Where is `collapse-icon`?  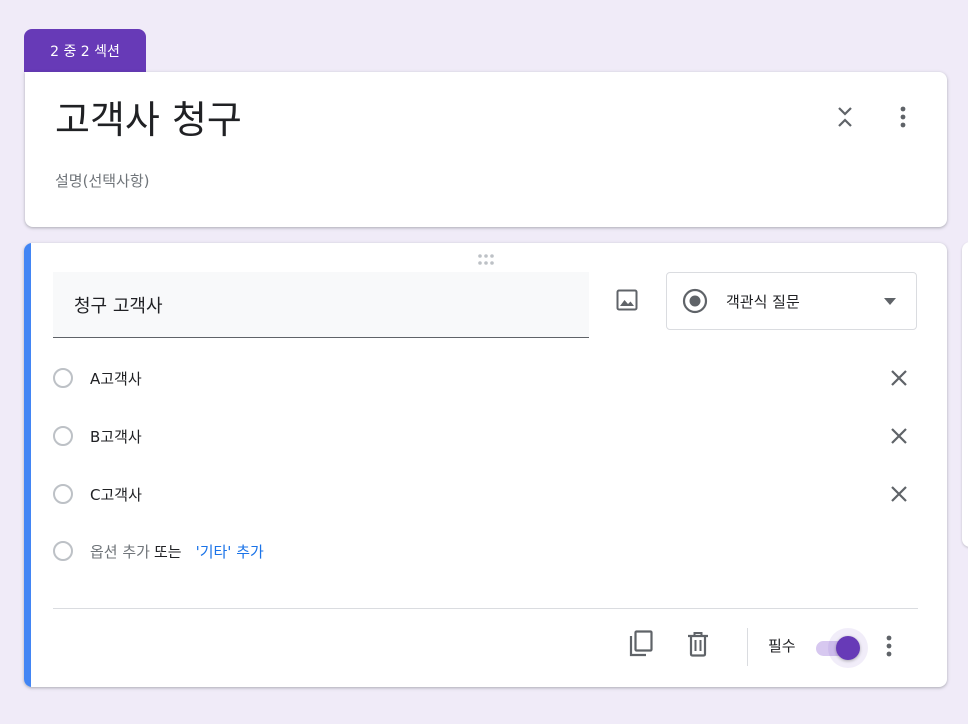
collapse-icon is located at coordinates (845, 117).